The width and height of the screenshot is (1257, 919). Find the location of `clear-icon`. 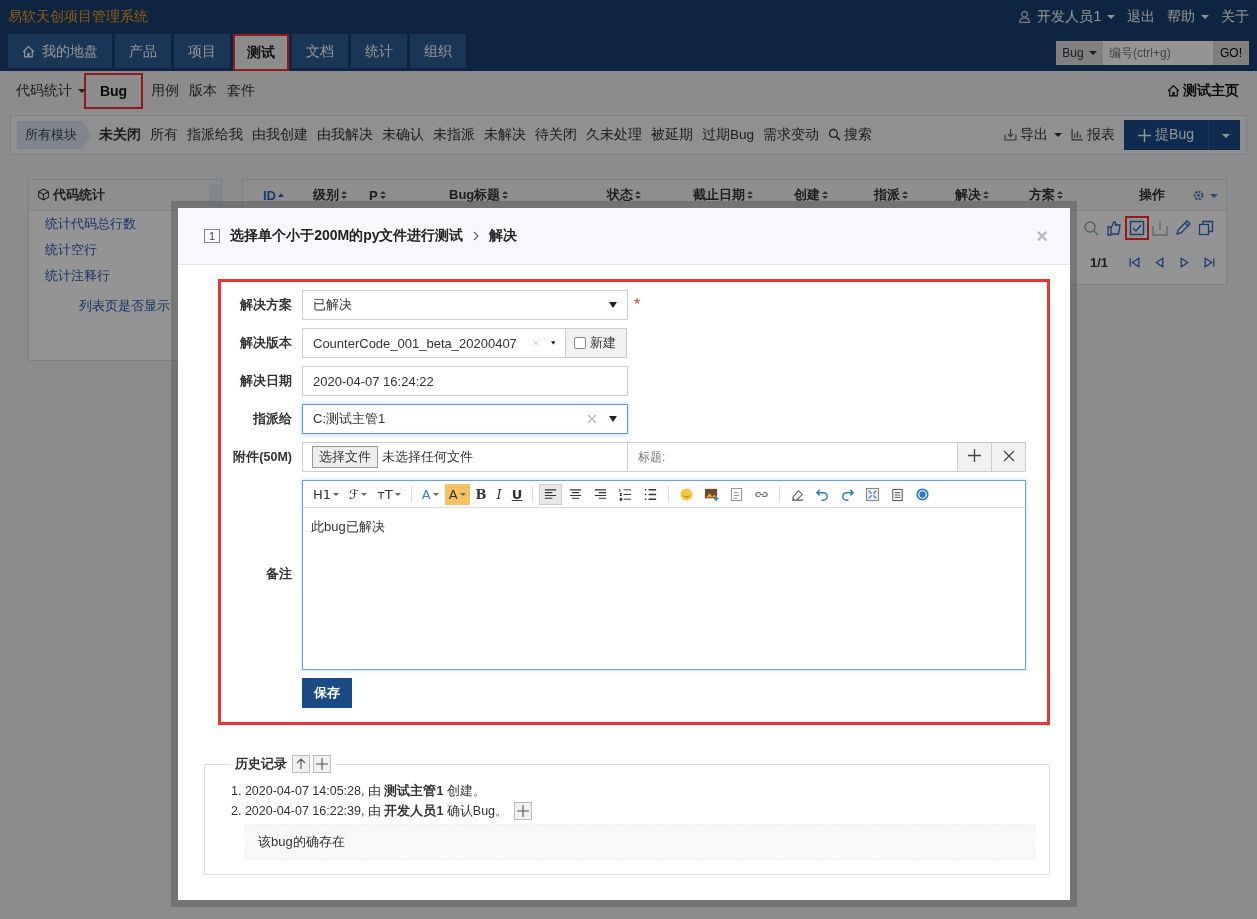

clear-icon is located at coordinates (592, 419).